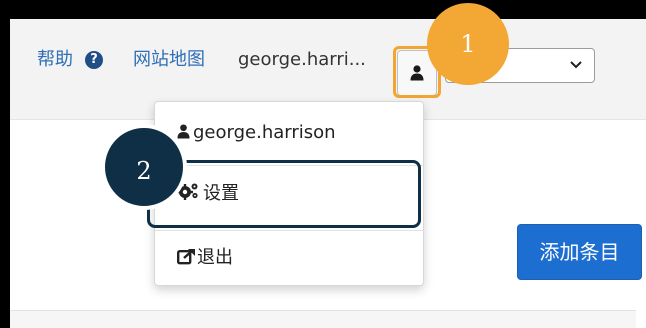 This screenshot has height=328, width=646. What do you see at coordinates (289, 259) in the screenshot?
I see `menu-item-logout: 退出` at bounding box center [289, 259].